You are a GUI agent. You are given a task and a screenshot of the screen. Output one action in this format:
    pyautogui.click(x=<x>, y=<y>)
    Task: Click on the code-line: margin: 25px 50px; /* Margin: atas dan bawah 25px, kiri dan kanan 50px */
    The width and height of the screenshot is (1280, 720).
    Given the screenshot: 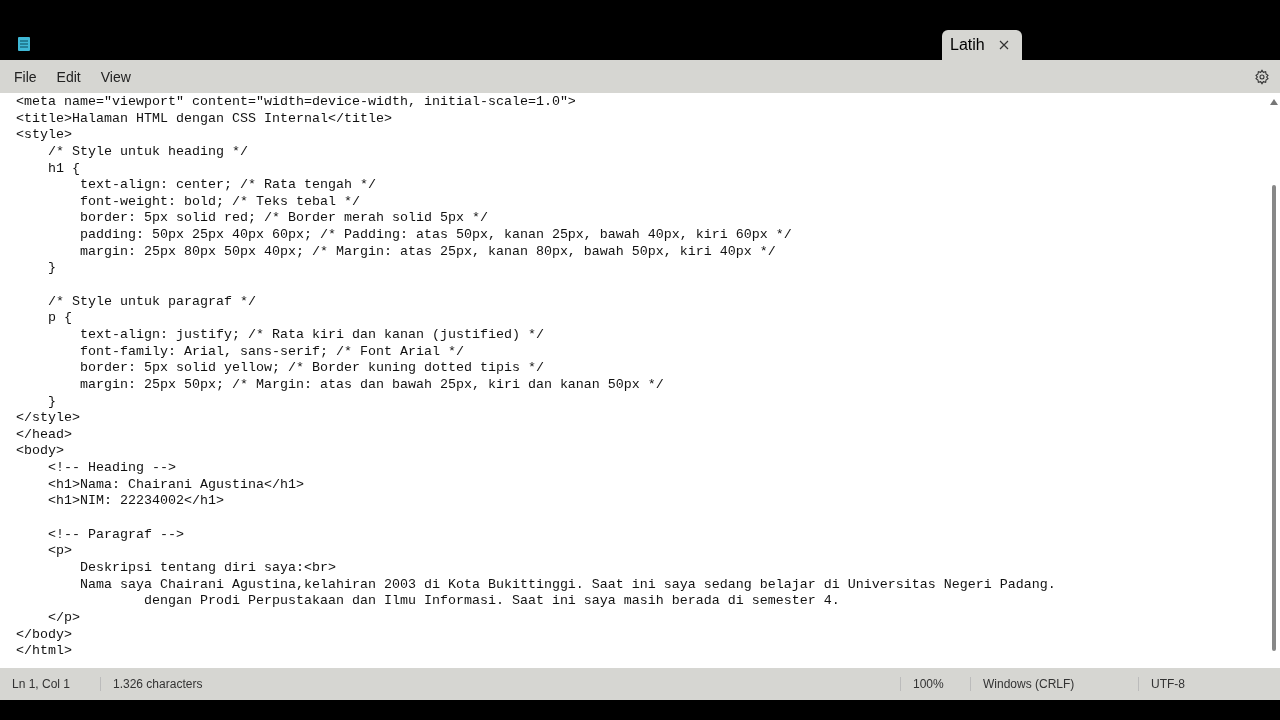 What is the action you would take?
    pyautogui.click(x=372, y=385)
    